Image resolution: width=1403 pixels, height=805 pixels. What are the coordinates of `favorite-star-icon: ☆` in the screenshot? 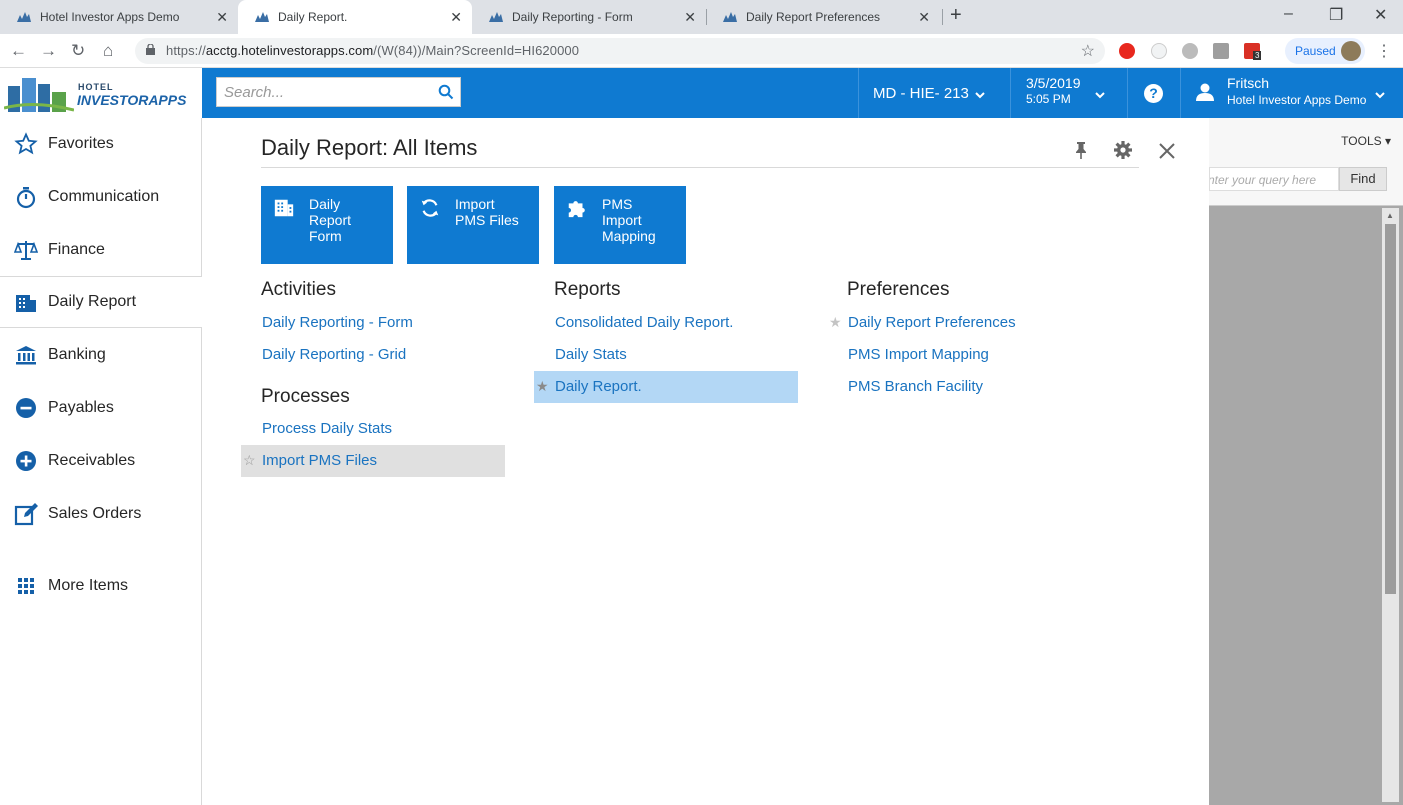 It's located at (249, 460).